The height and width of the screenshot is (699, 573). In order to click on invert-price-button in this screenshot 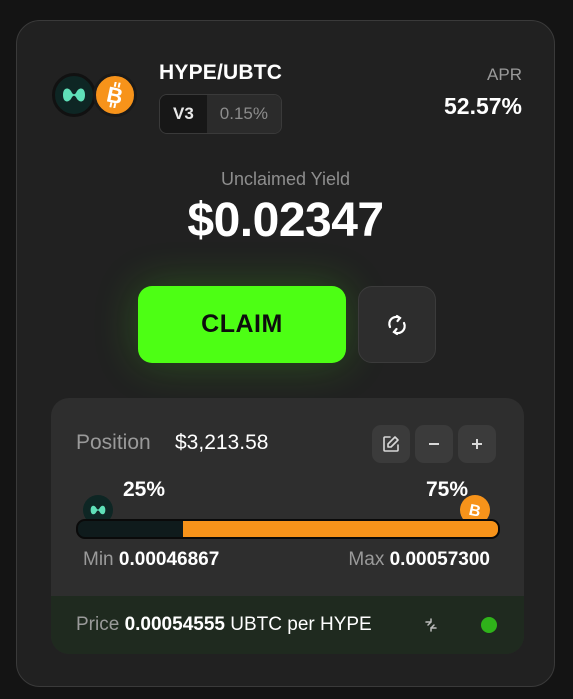, I will do `click(431, 627)`.